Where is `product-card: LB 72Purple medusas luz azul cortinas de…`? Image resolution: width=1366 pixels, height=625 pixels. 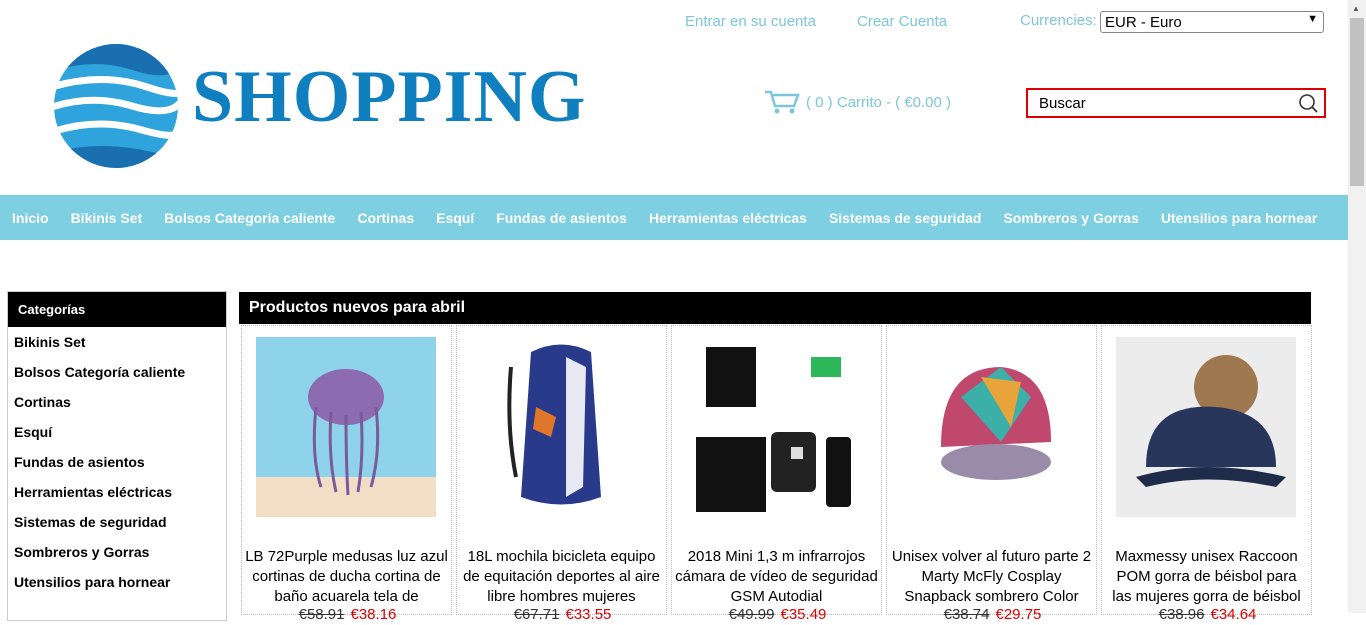
product-card: LB 72Purple medusas luz azul cortinas de… is located at coordinates (346, 474).